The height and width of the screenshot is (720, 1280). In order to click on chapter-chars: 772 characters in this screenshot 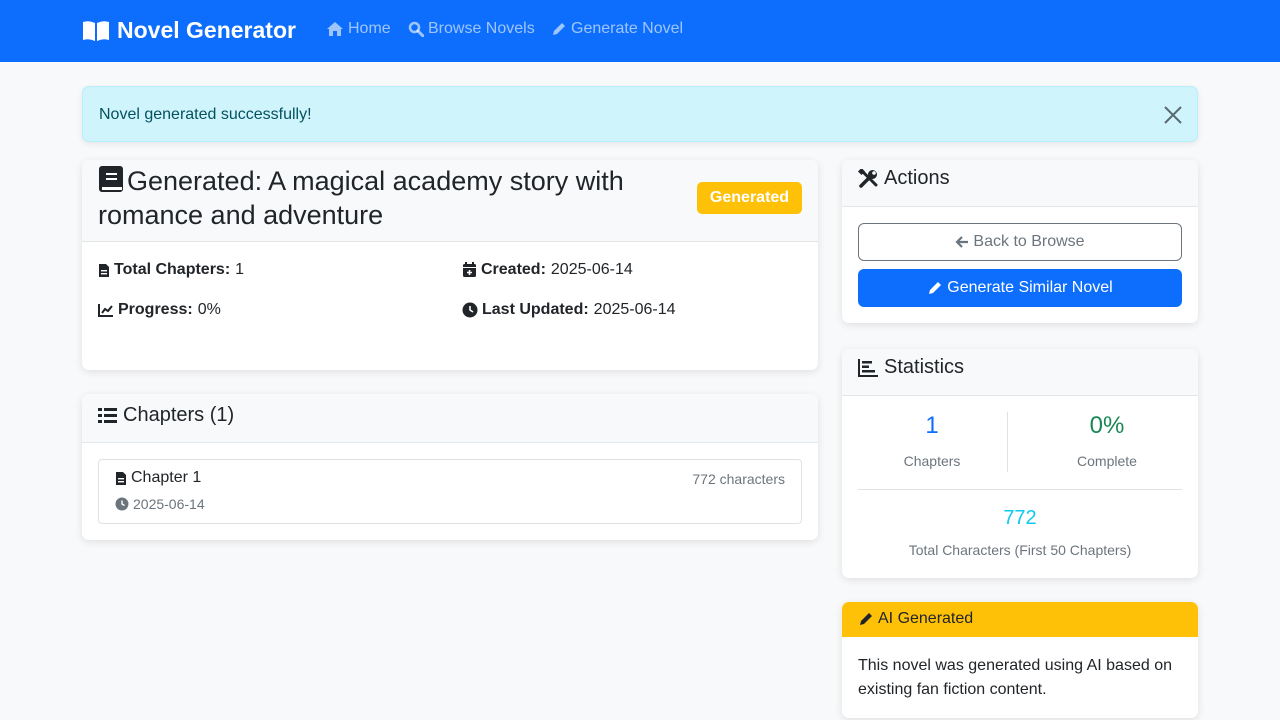, I will do `click(738, 479)`.